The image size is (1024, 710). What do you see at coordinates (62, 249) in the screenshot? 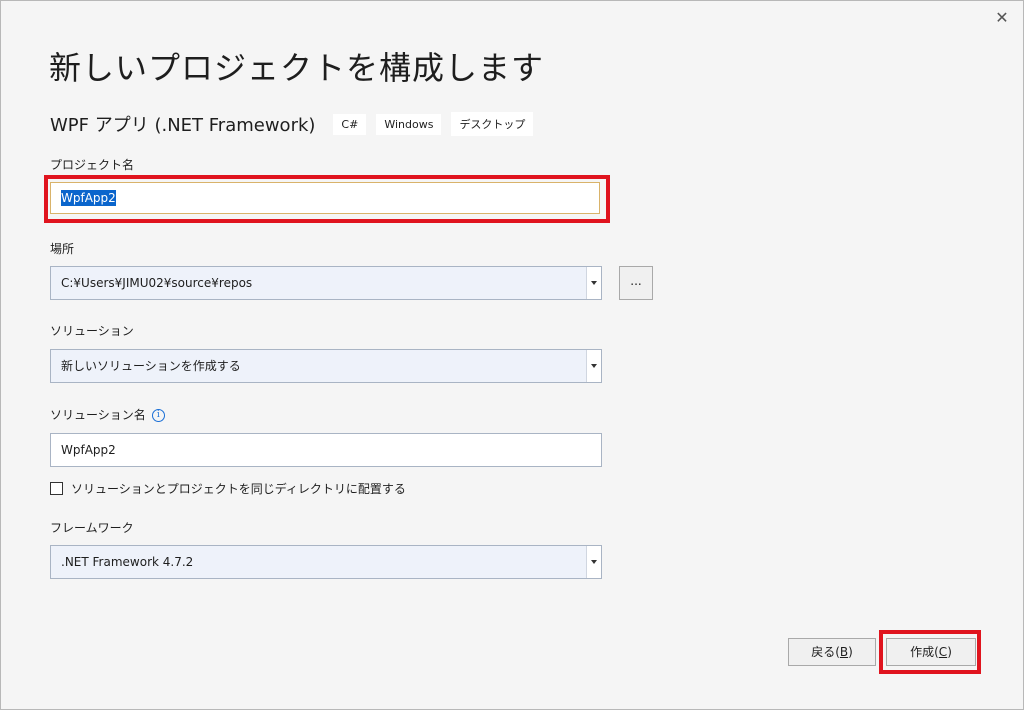
I see `location-label: 場所` at bounding box center [62, 249].